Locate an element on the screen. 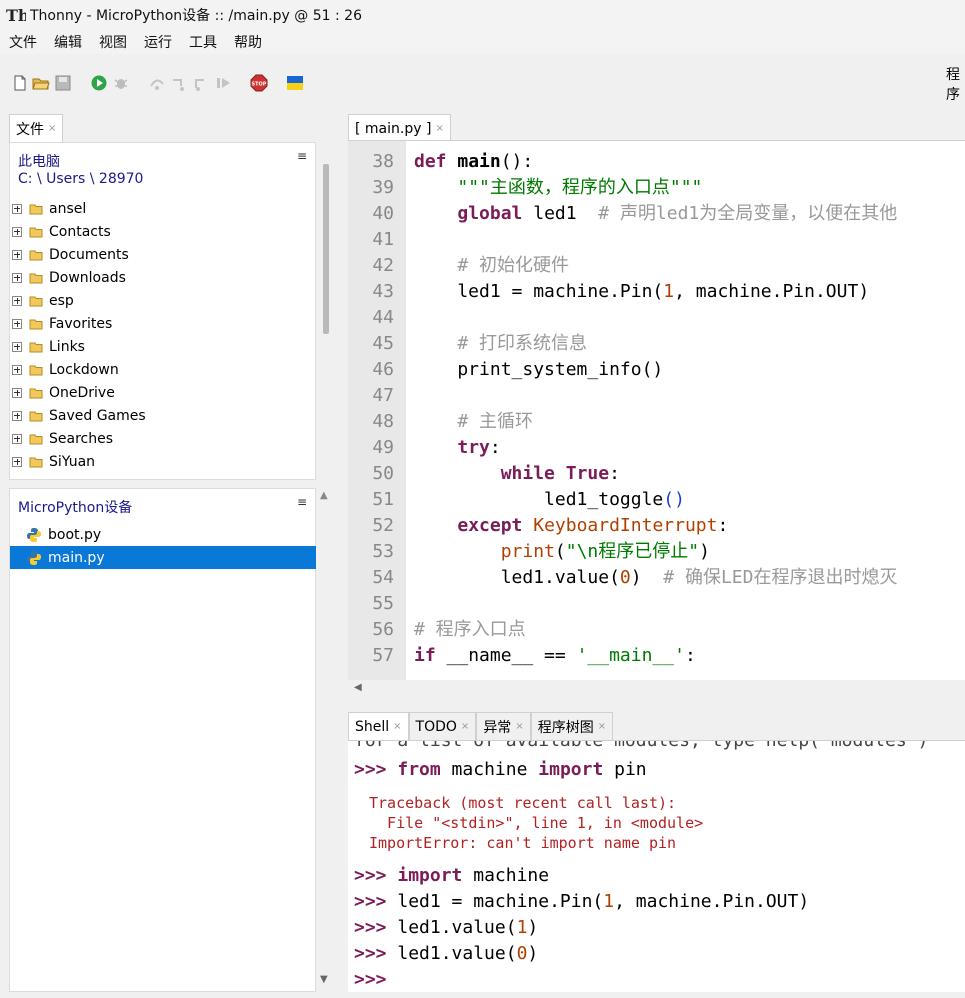 Image resolution: width=965 pixels, height=998 pixels. new-file-icon is located at coordinates (20, 83).